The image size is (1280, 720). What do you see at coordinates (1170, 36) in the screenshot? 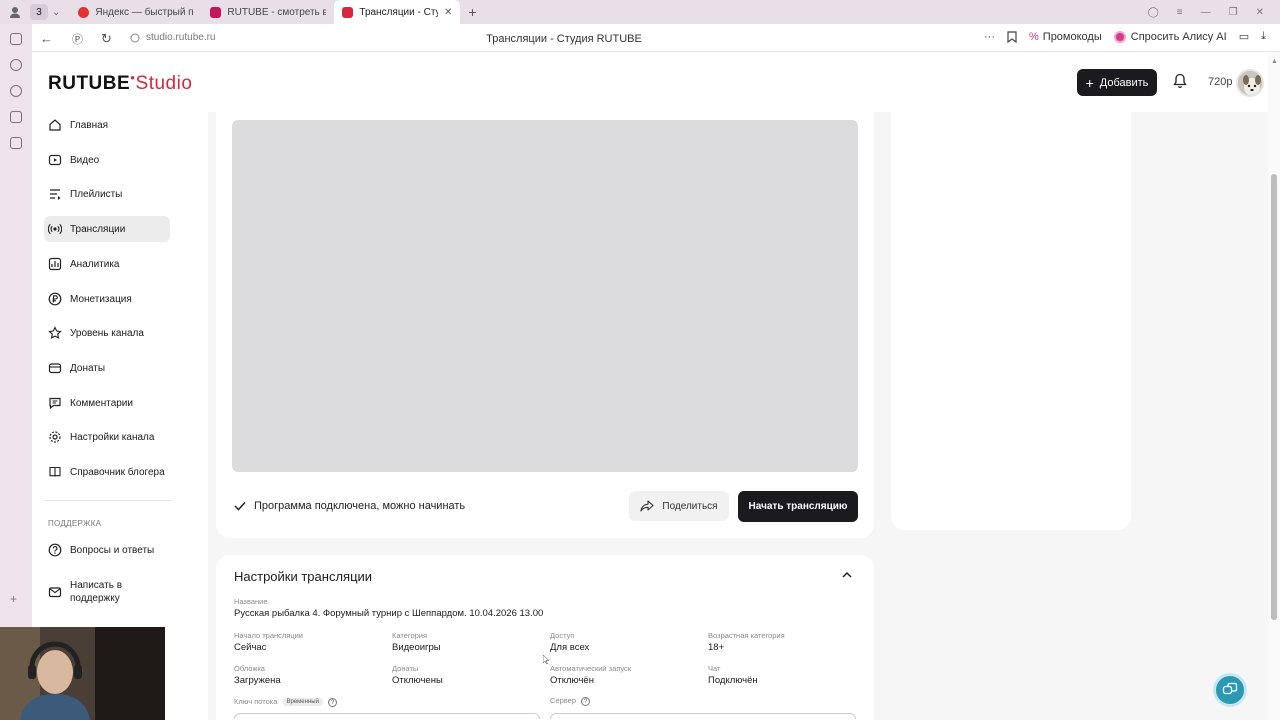
I see `ask-alice-button: Спросить Алису AI` at bounding box center [1170, 36].